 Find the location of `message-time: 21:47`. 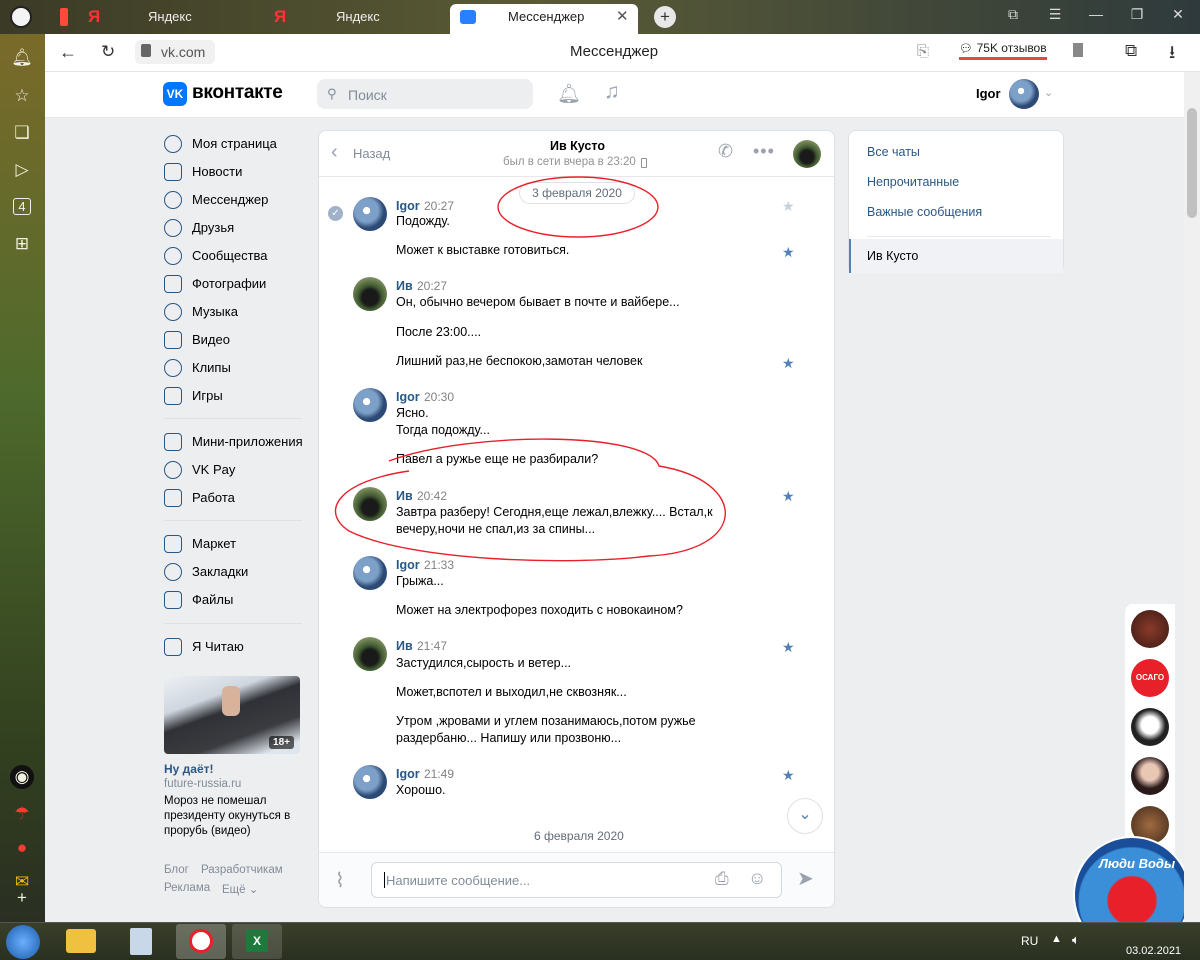

message-time: 21:47 is located at coordinates (432, 646).